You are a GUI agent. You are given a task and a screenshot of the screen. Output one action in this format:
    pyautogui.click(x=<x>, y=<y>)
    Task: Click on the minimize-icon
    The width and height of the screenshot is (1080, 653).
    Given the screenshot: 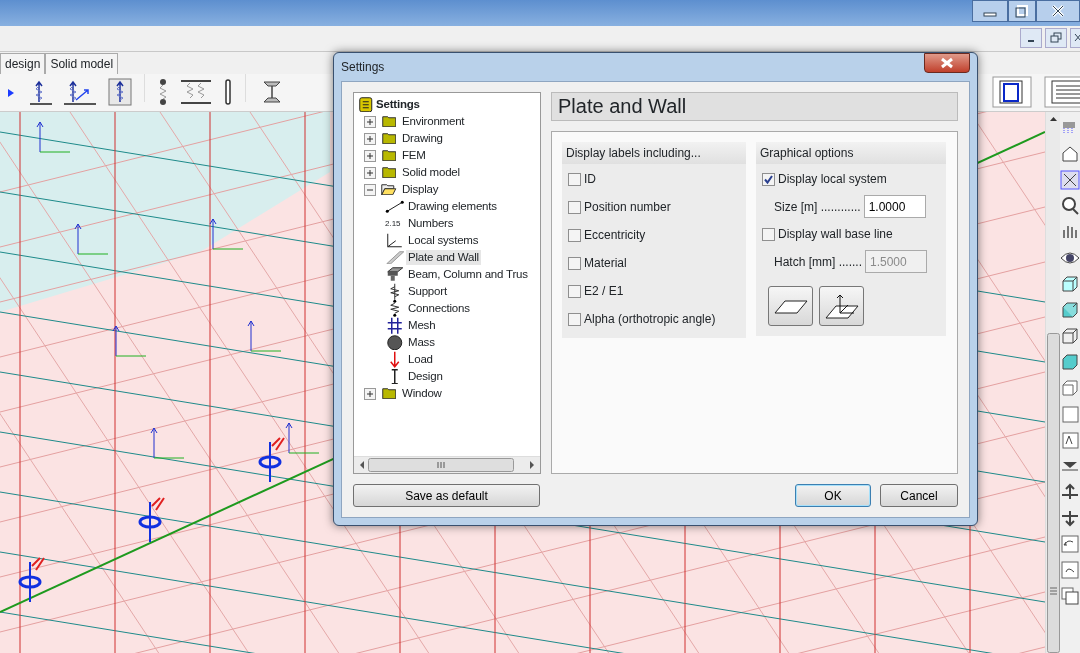 What is the action you would take?
    pyautogui.click(x=1031, y=38)
    